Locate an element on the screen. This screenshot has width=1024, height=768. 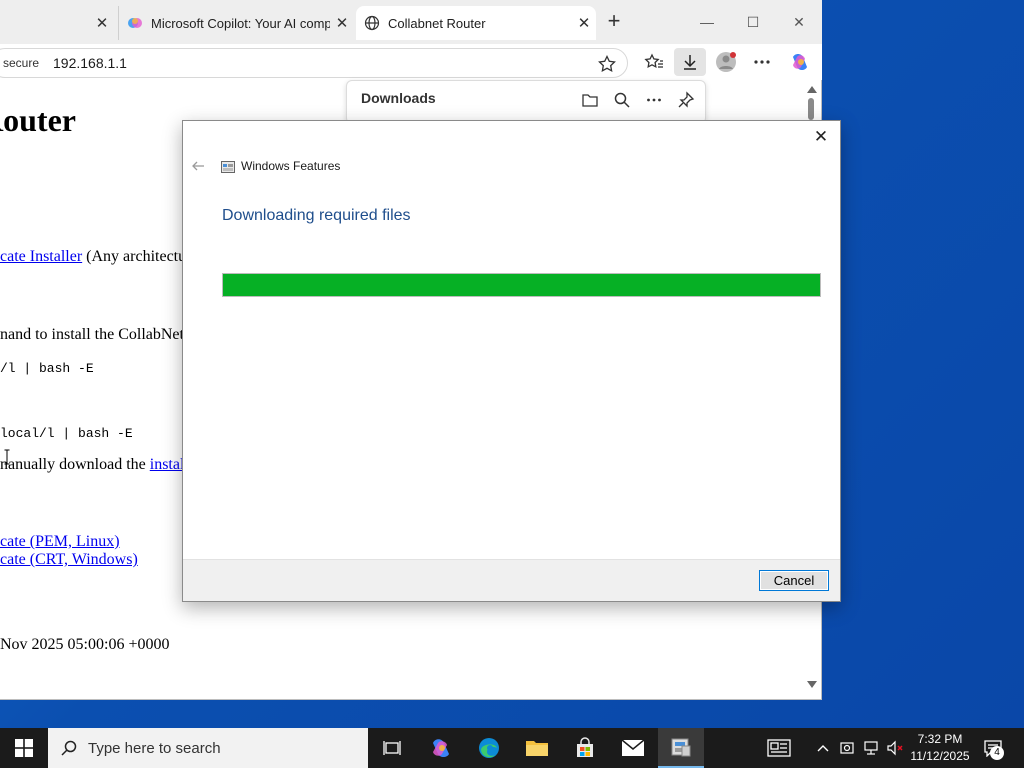
installer-link: cate Installer is located at coordinates (41, 256).